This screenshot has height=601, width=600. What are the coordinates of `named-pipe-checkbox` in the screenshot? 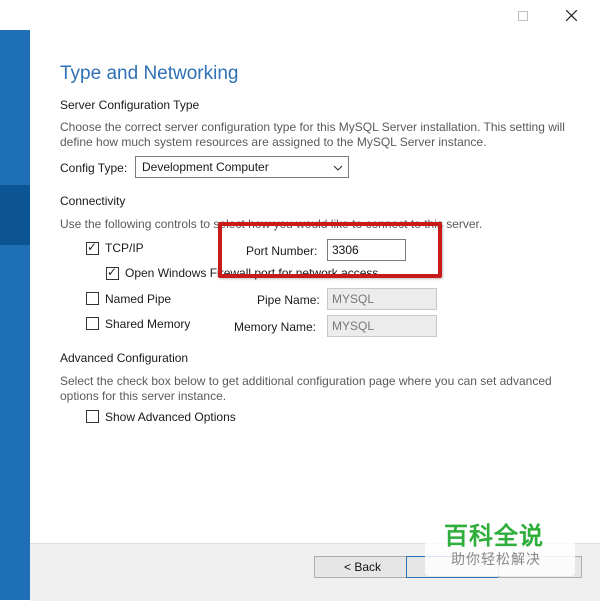 It's located at (92, 298).